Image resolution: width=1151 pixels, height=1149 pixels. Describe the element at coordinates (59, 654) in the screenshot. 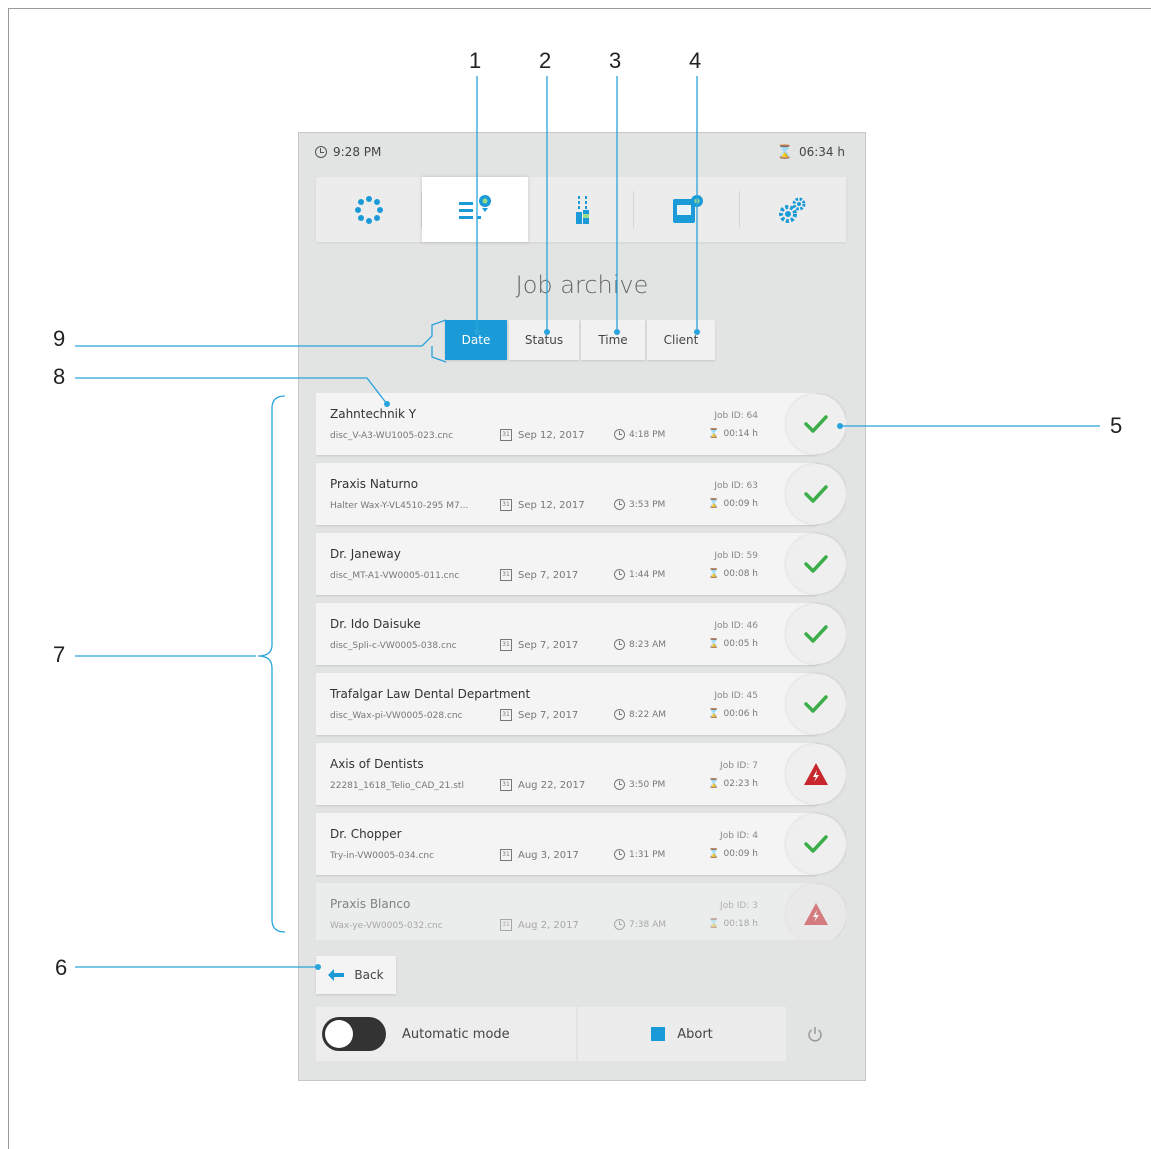

I see `callout-7: 7` at that location.